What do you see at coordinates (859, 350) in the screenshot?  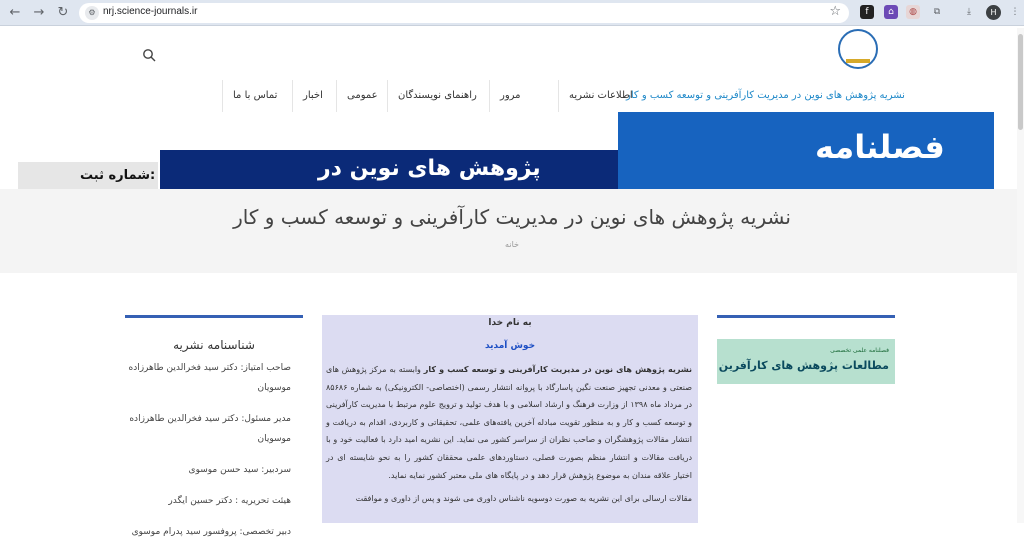 I see `cover-subtitle: فصلنامه علمی تخصصی` at bounding box center [859, 350].